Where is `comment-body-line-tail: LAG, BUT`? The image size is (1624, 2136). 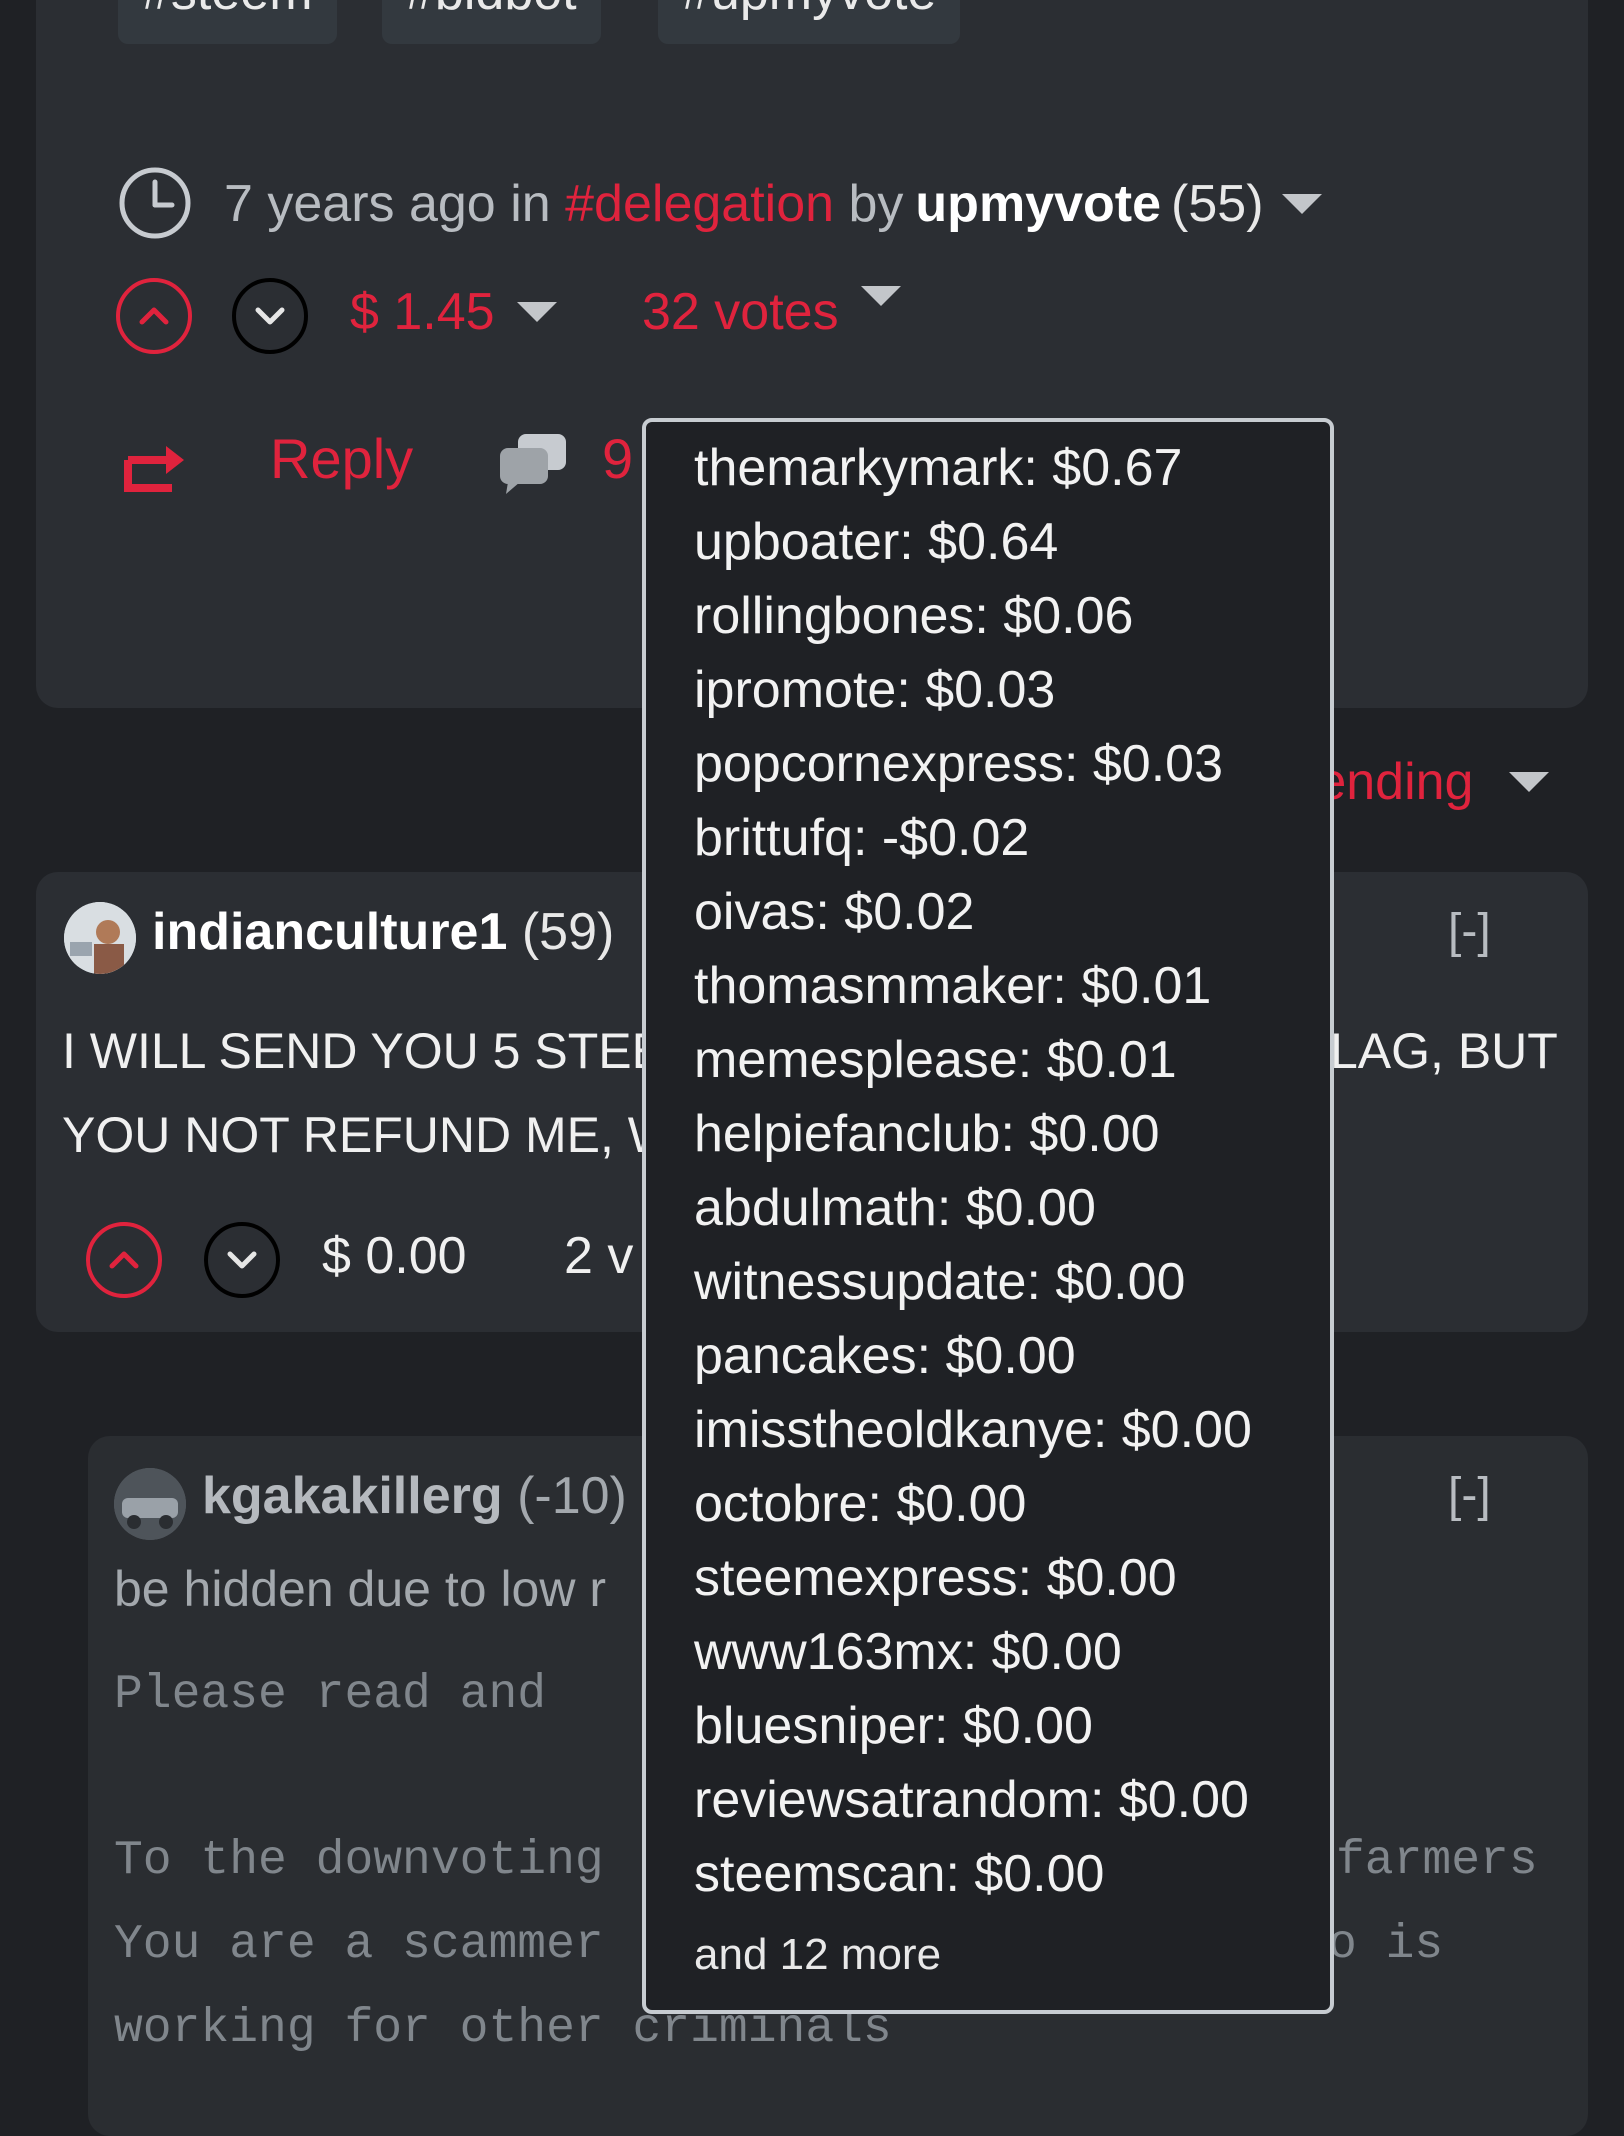 comment-body-line-tail: LAG, BUT is located at coordinates (1444, 1051).